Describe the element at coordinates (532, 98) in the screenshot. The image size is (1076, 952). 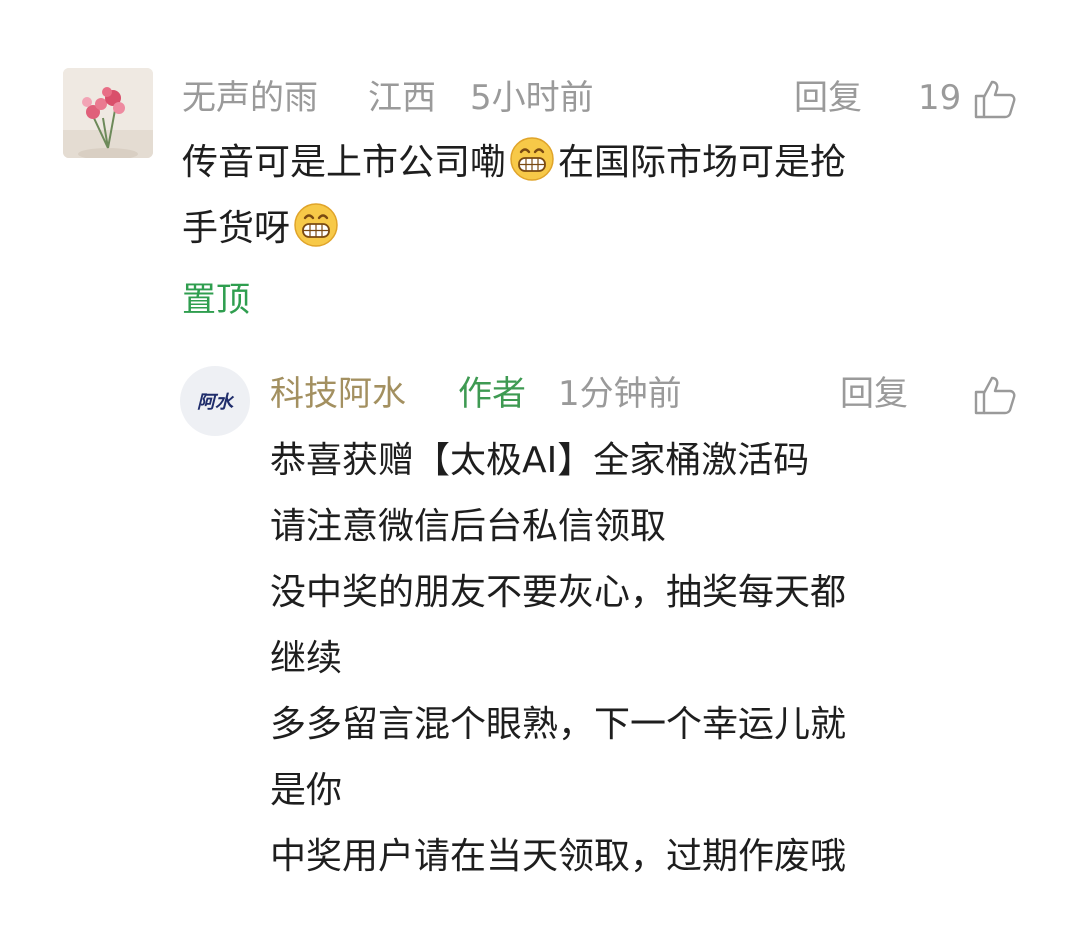
I see `timestamp: 5小时前` at that location.